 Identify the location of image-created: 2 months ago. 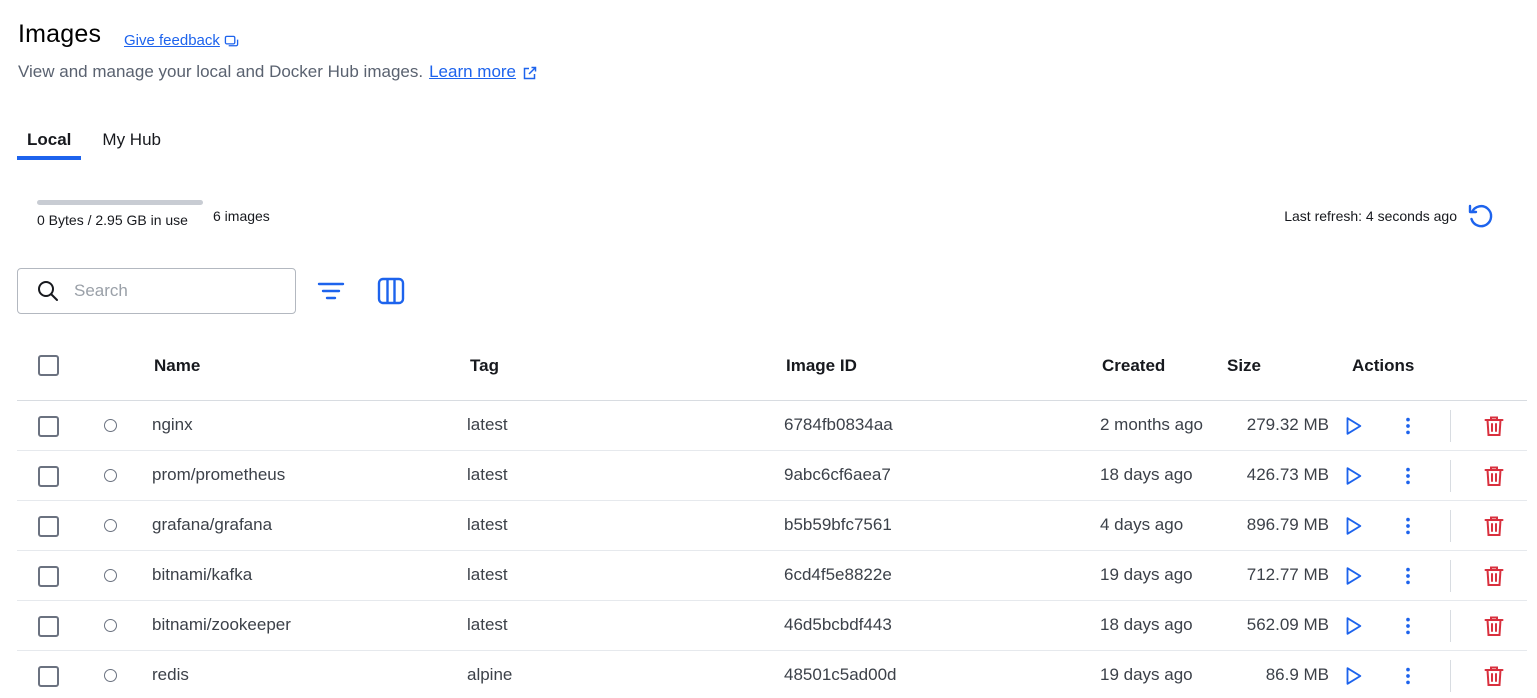
(1152, 424).